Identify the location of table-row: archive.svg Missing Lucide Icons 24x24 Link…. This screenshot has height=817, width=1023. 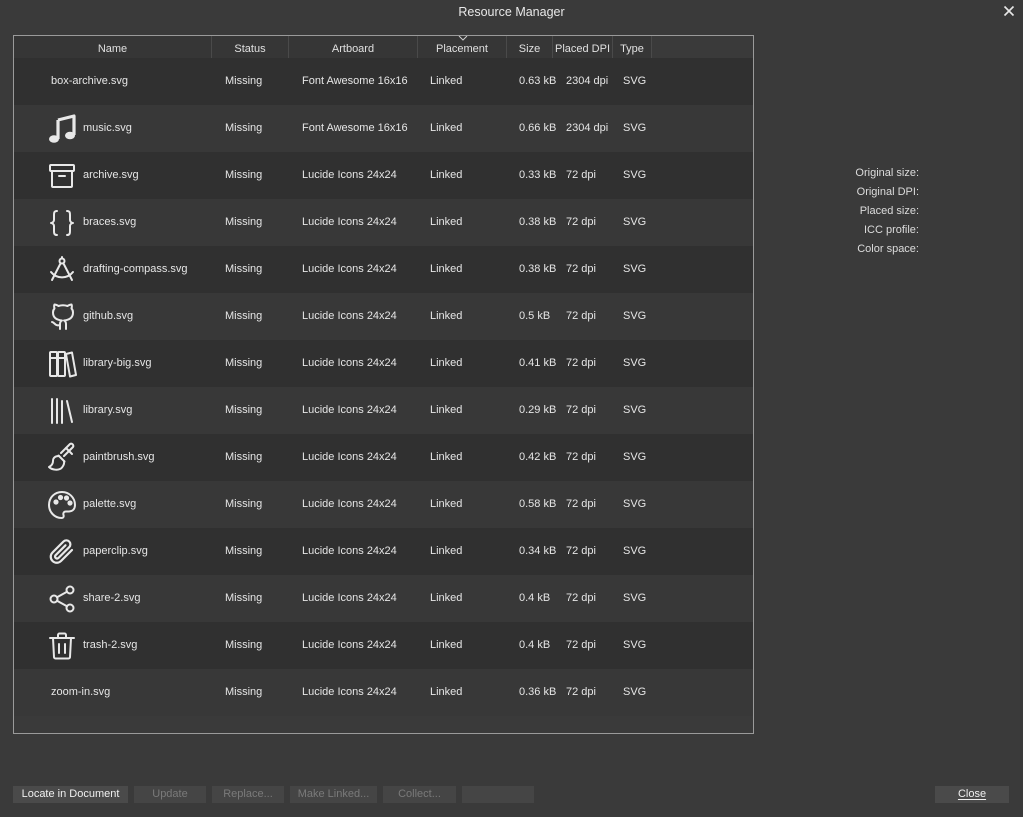
(383, 175).